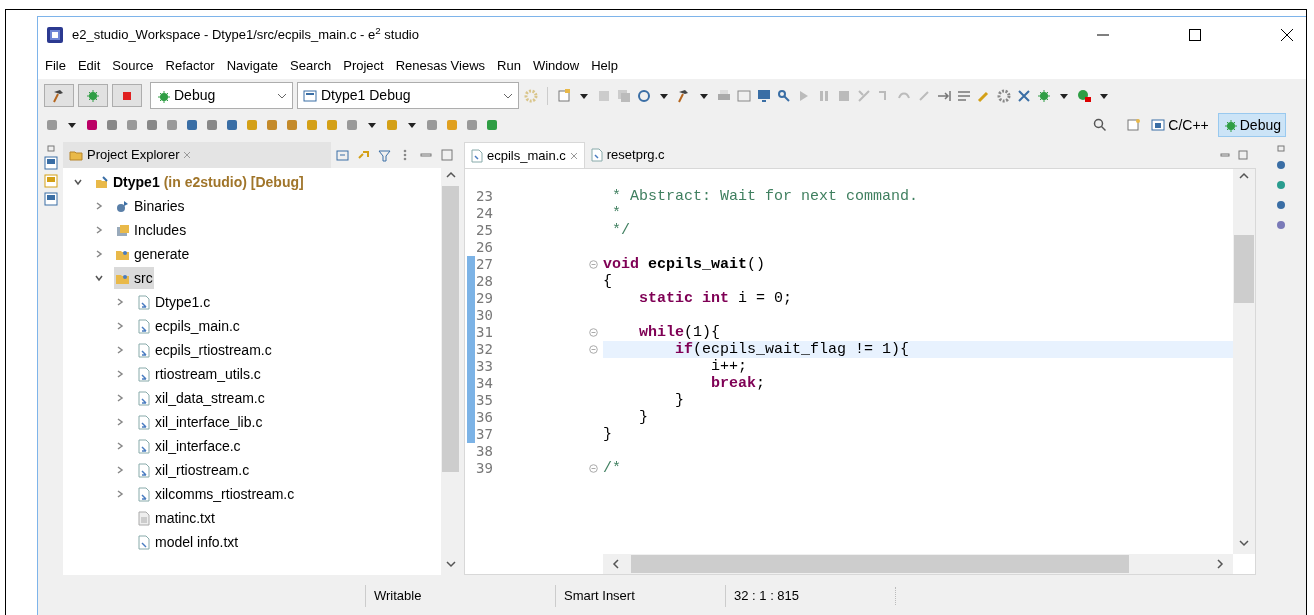 This screenshot has height=615, width=1314. I want to click on tree-item: Includes, so click(151, 230).